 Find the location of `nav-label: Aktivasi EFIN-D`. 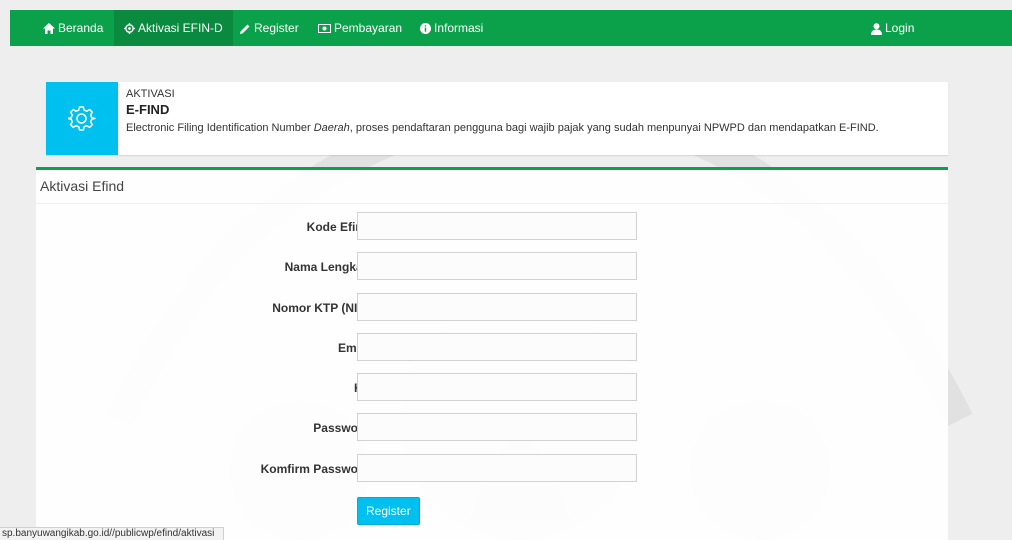

nav-label: Aktivasi EFIN-D is located at coordinates (180, 28).